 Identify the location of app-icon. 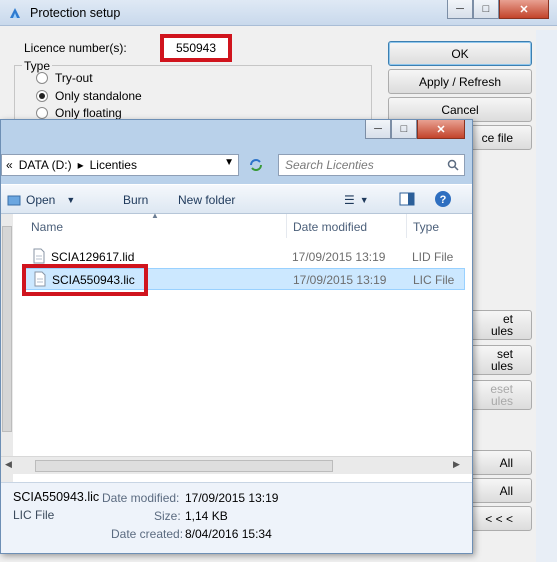
(15, 13).